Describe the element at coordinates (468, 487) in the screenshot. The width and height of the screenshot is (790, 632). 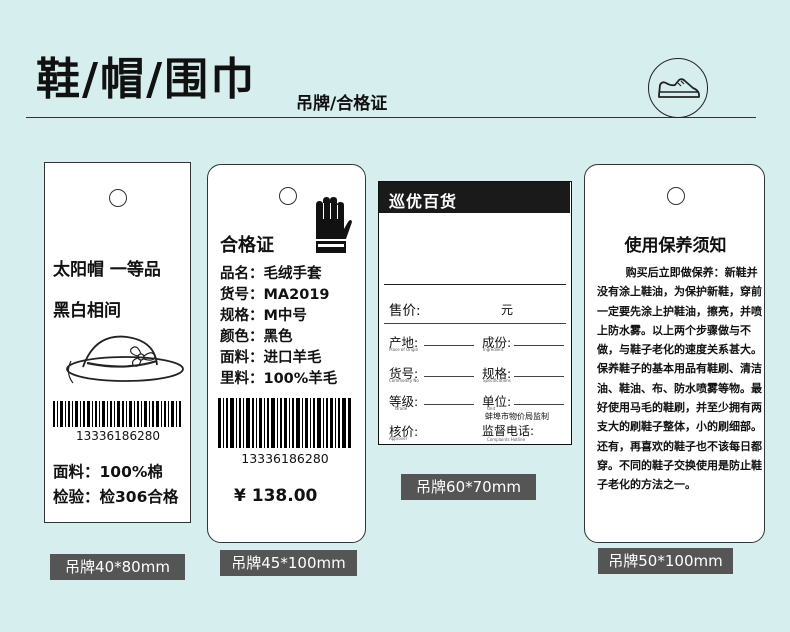
I see `size-caption-3: 吊牌60*70mm` at that location.